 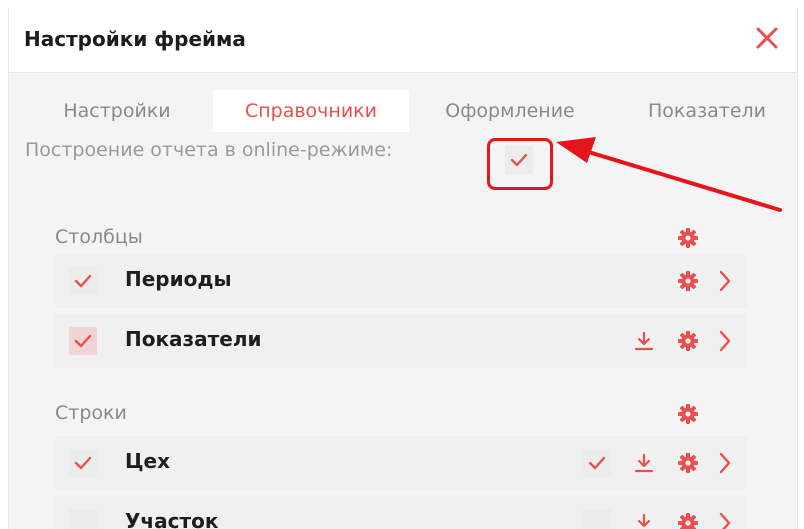 I want to click on close-icon, so click(x=767, y=38).